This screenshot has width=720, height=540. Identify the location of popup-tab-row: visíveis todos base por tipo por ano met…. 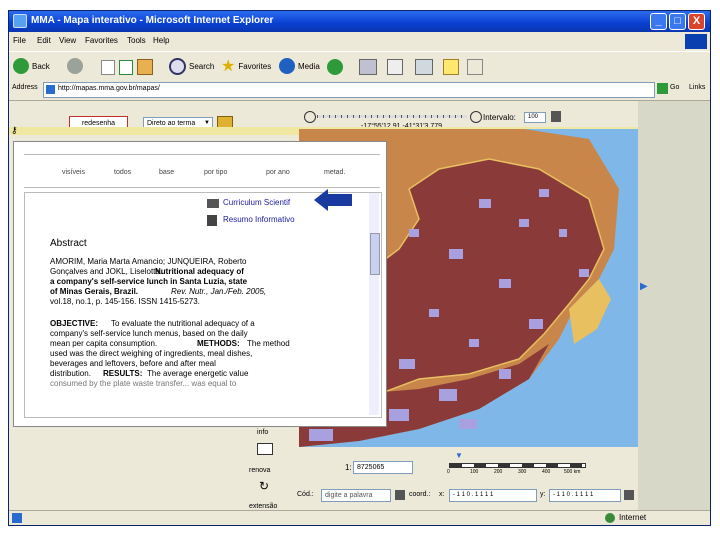
(202, 171).